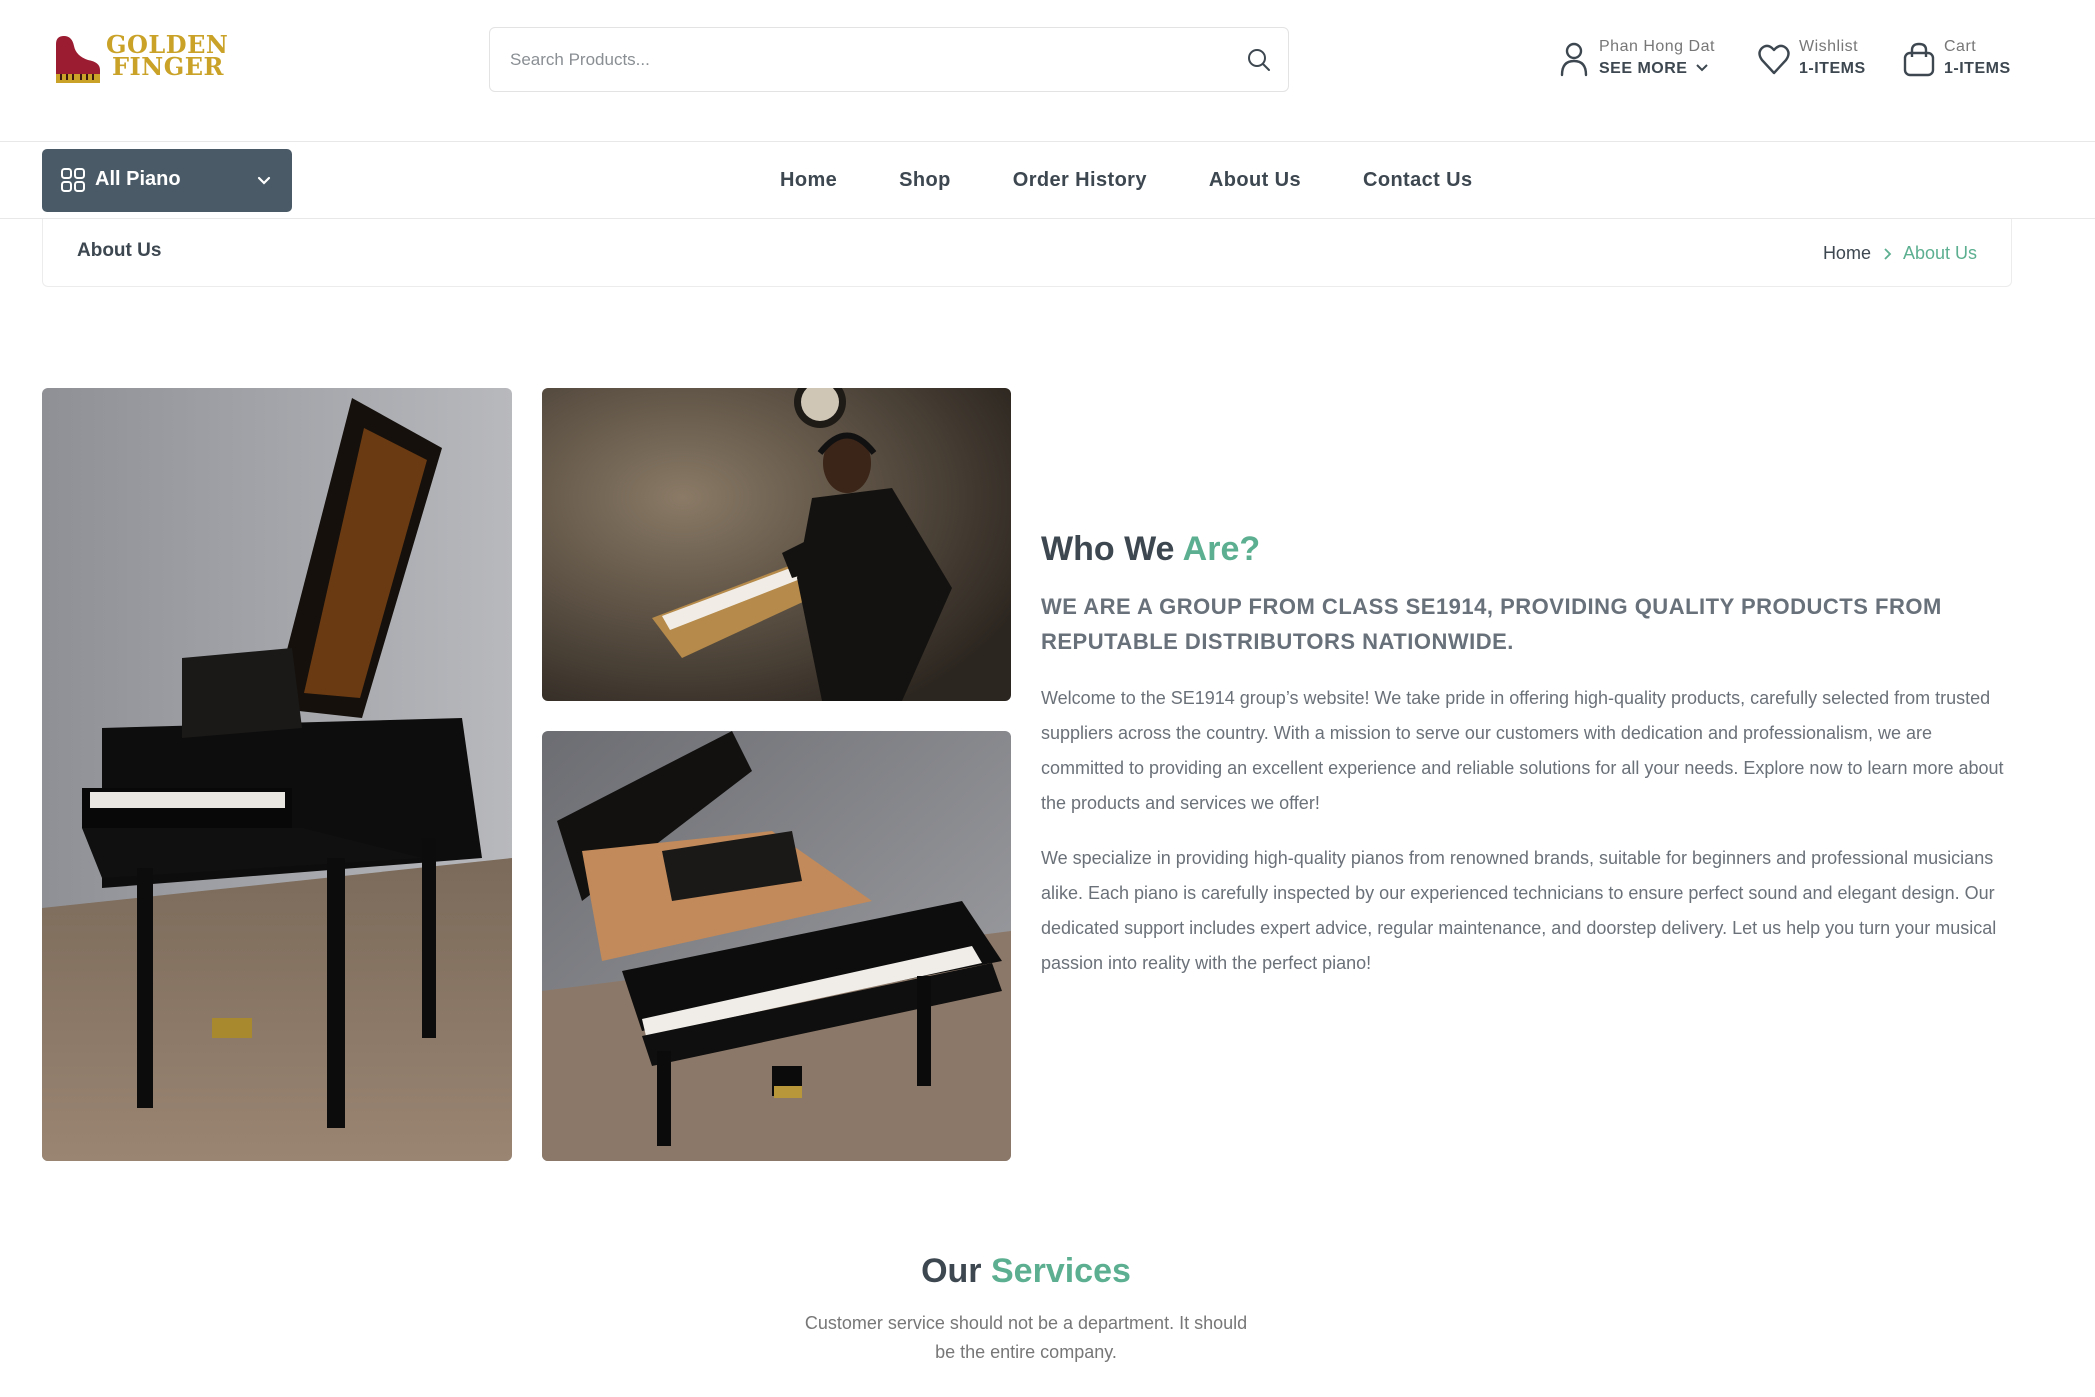 This screenshot has height=1397, width=2095. What do you see at coordinates (1977, 68) in the screenshot?
I see `cart-count: 1-ITEMS` at bounding box center [1977, 68].